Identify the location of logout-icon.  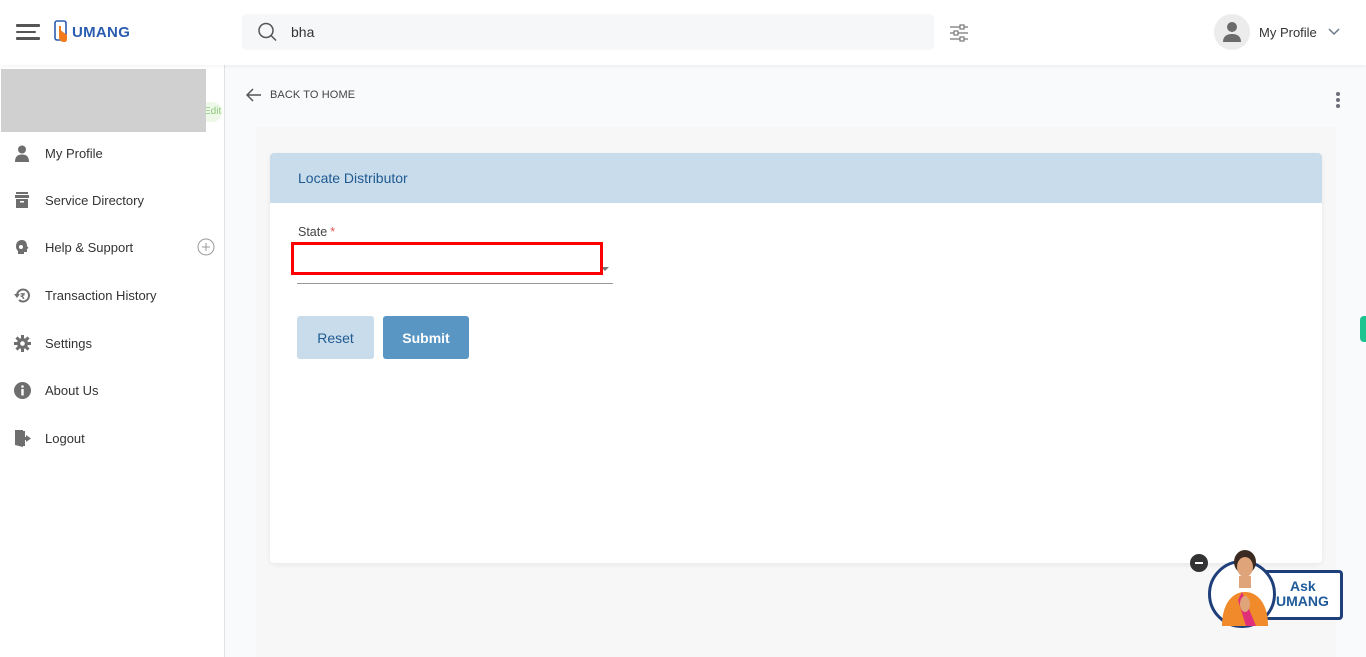
(22, 438).